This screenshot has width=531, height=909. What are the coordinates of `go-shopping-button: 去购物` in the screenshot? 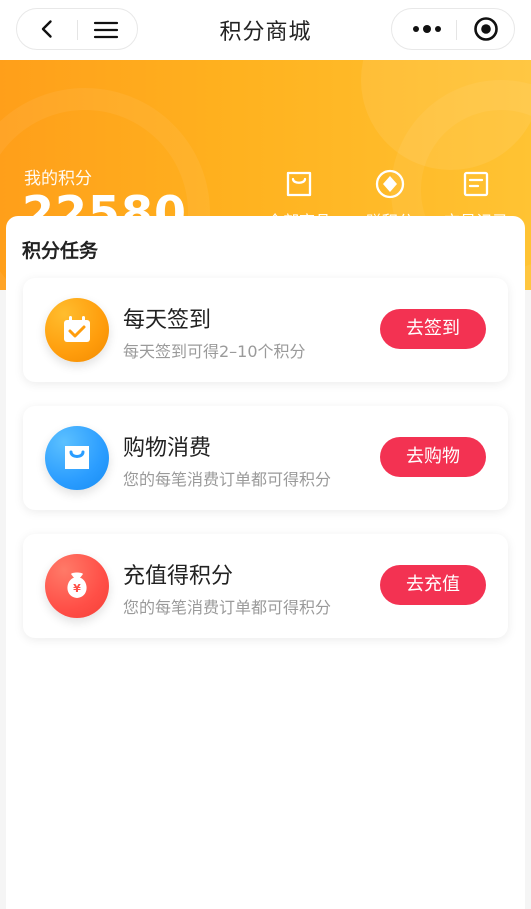 It's located at (433, 457).